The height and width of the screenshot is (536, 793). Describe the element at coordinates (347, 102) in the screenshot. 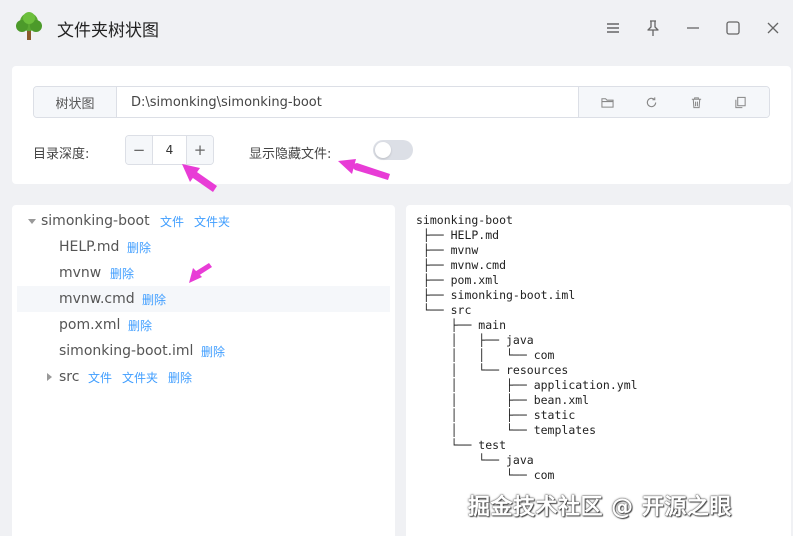

I see `path-input` at that location.